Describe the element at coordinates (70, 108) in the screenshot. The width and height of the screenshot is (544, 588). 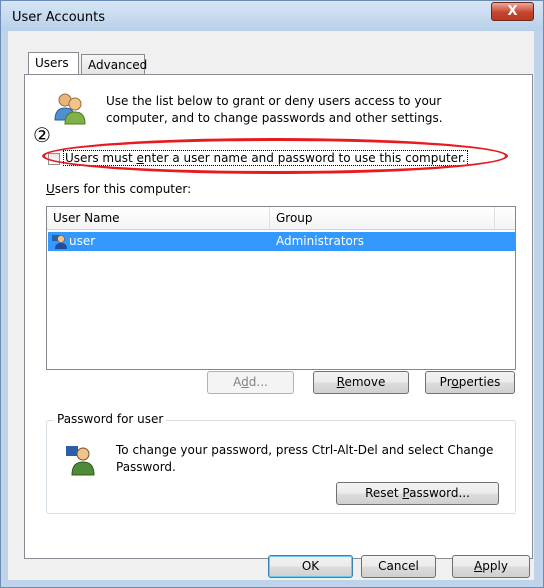
I see `users-icon` at that location.